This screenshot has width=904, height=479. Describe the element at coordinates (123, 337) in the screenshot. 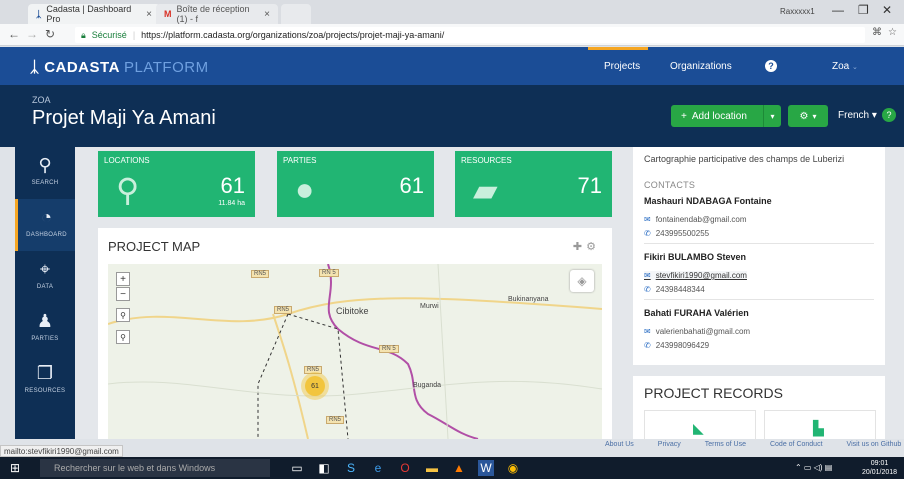

I see `locate-button: ⚲` at that location.